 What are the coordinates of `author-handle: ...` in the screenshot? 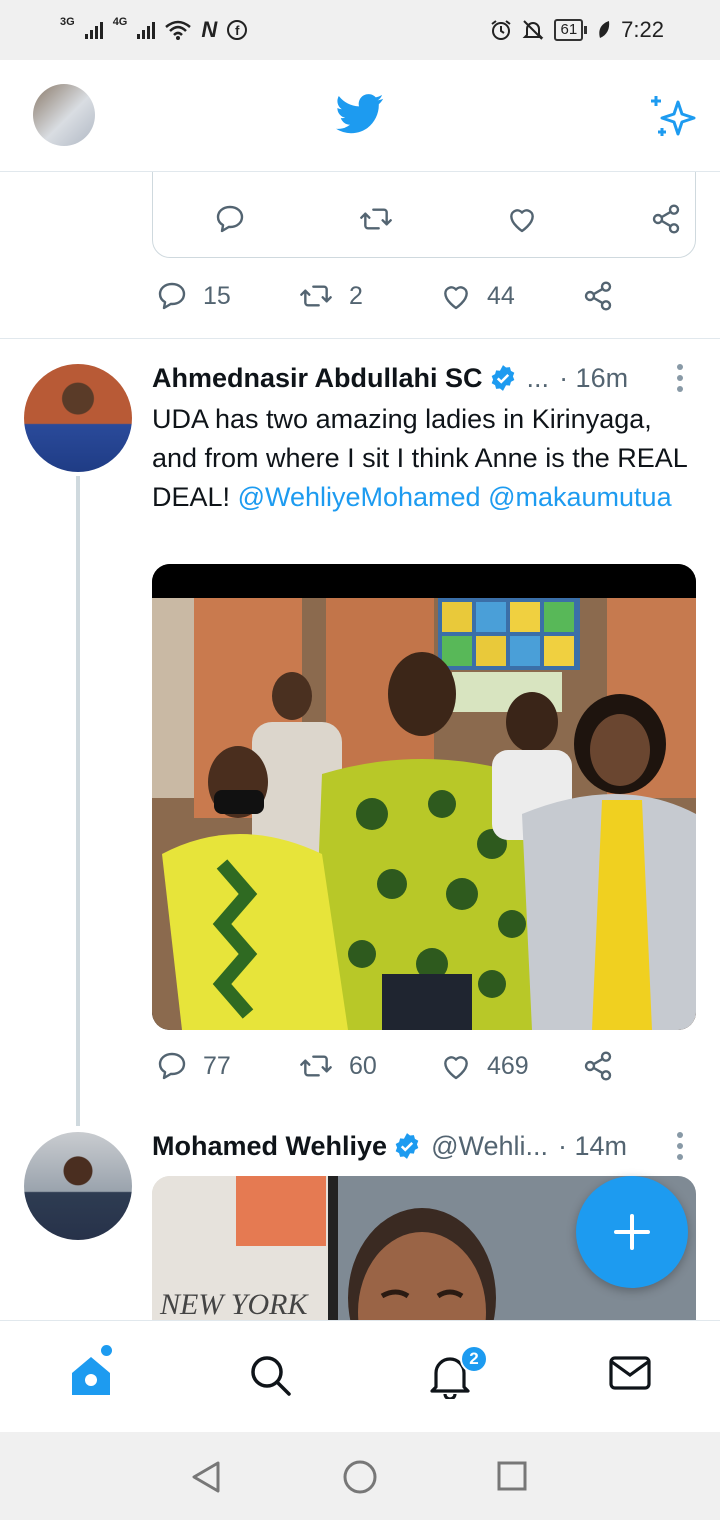 It's located at (538, 378).